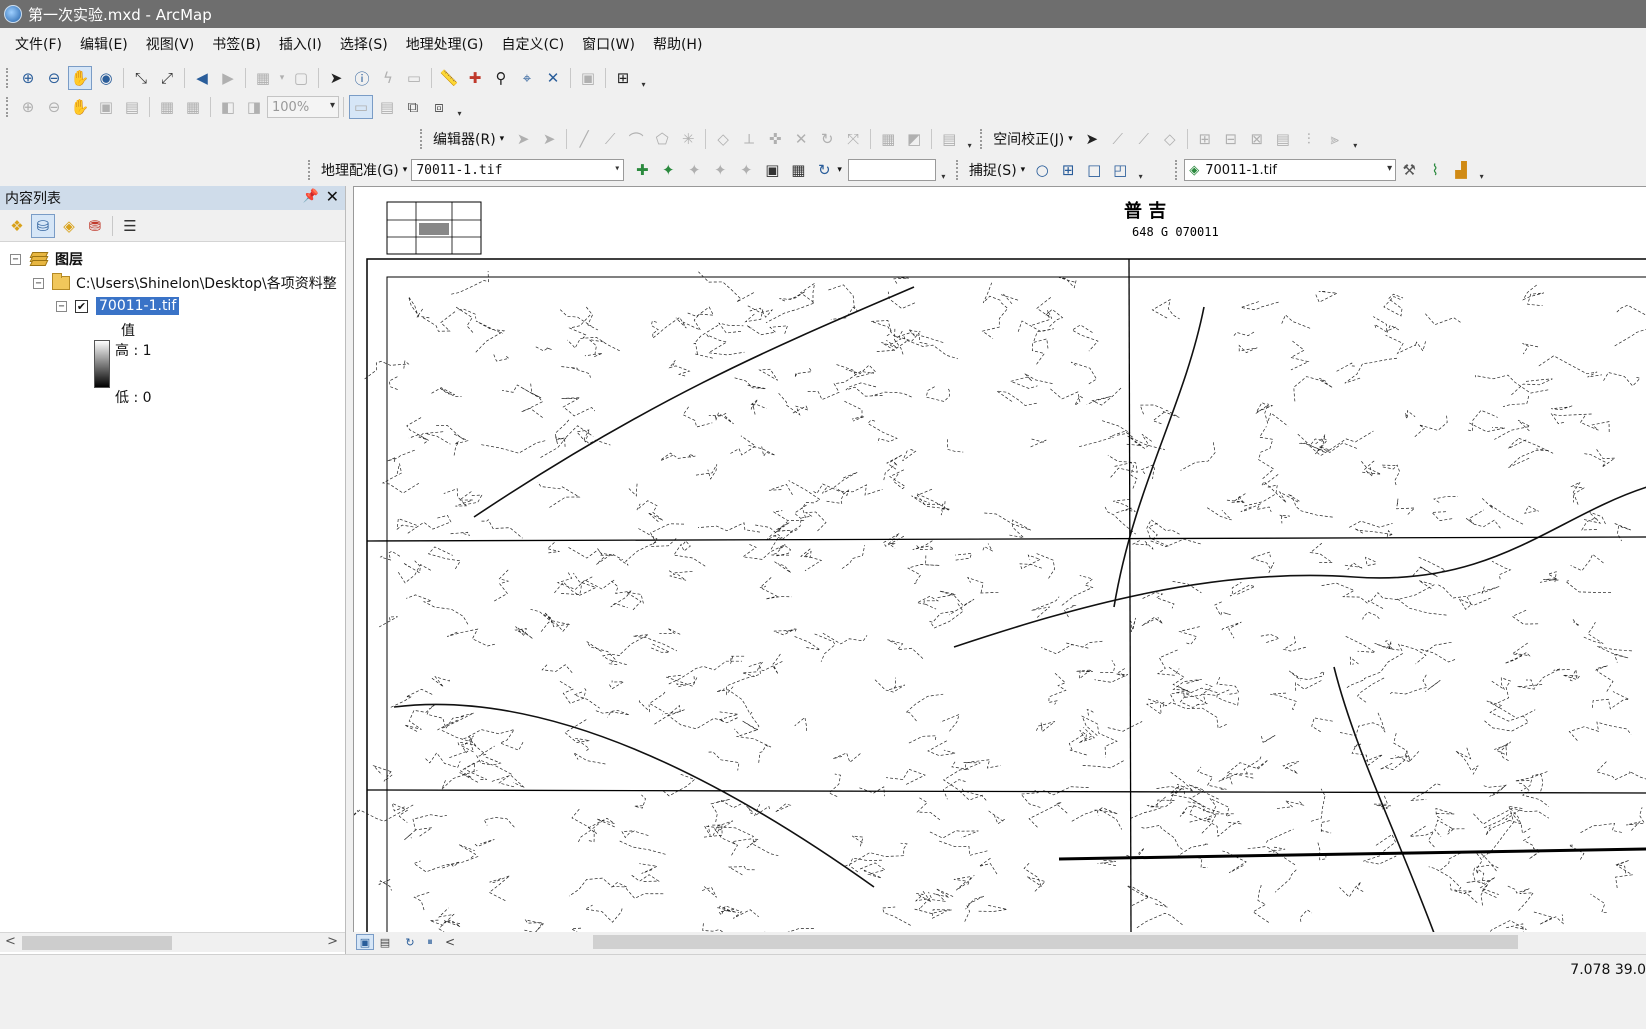 This screenshot has width=1646, height=1029. What do you see at coordinates (95, 226) in the screenshot?
I see `list-by-selection-icon: ⛃` at bounding box center [95, 226].